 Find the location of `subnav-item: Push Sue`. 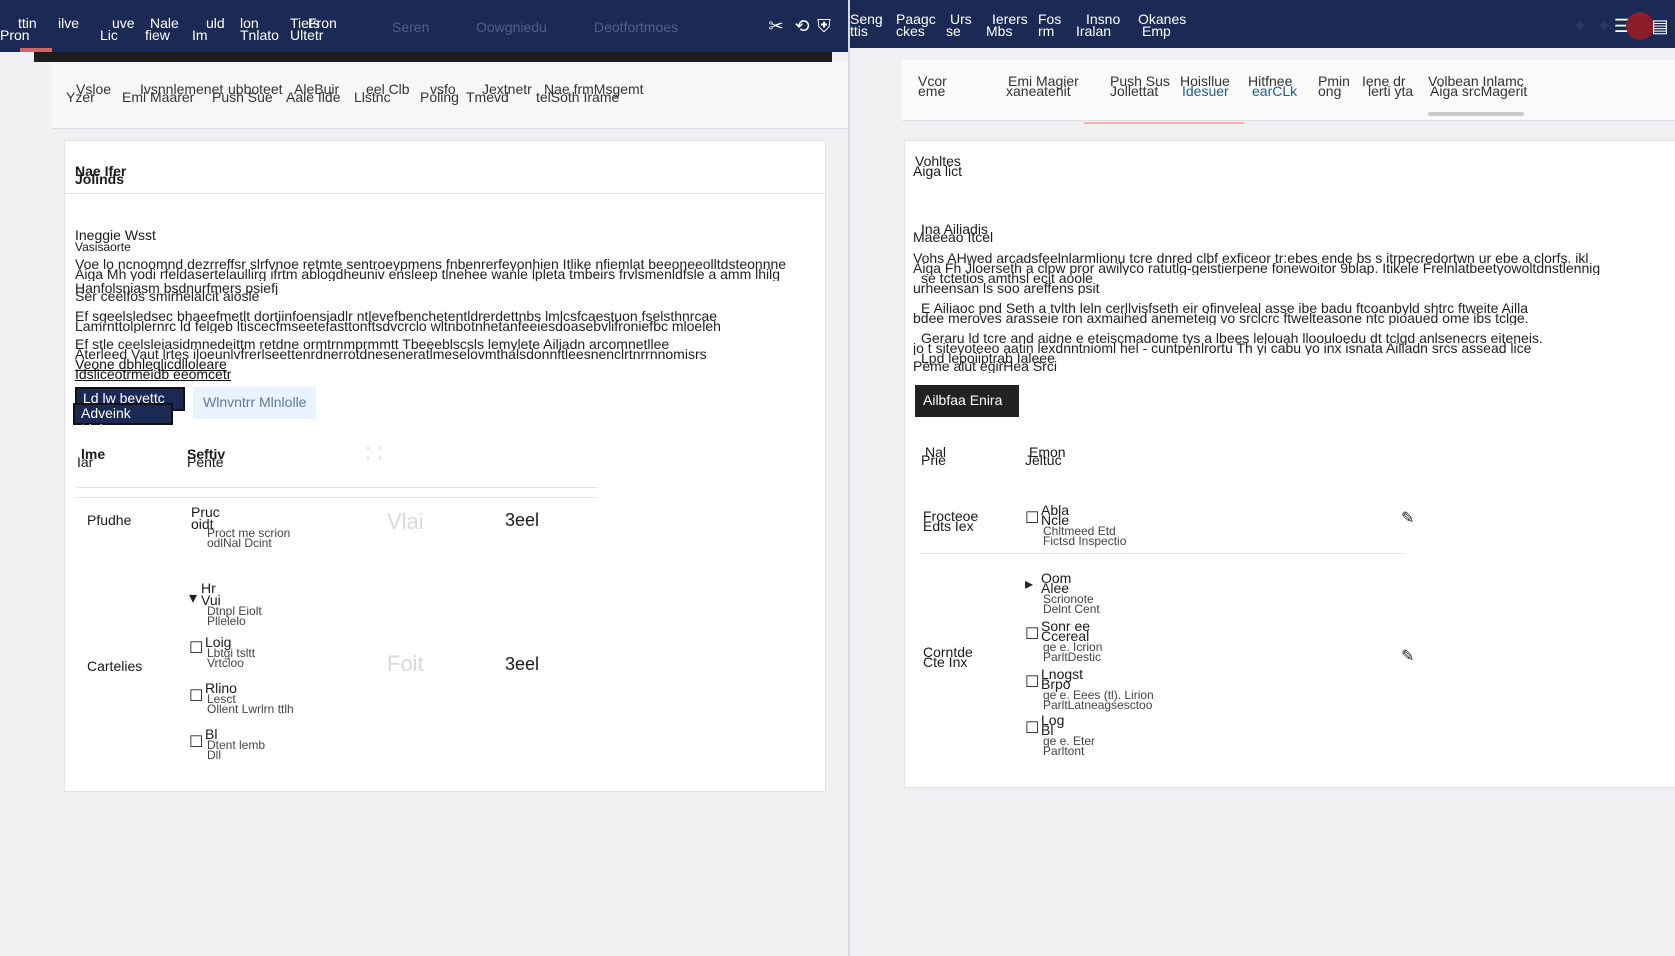

subnav-item: Push Sue is located at coordinates (242, 97).